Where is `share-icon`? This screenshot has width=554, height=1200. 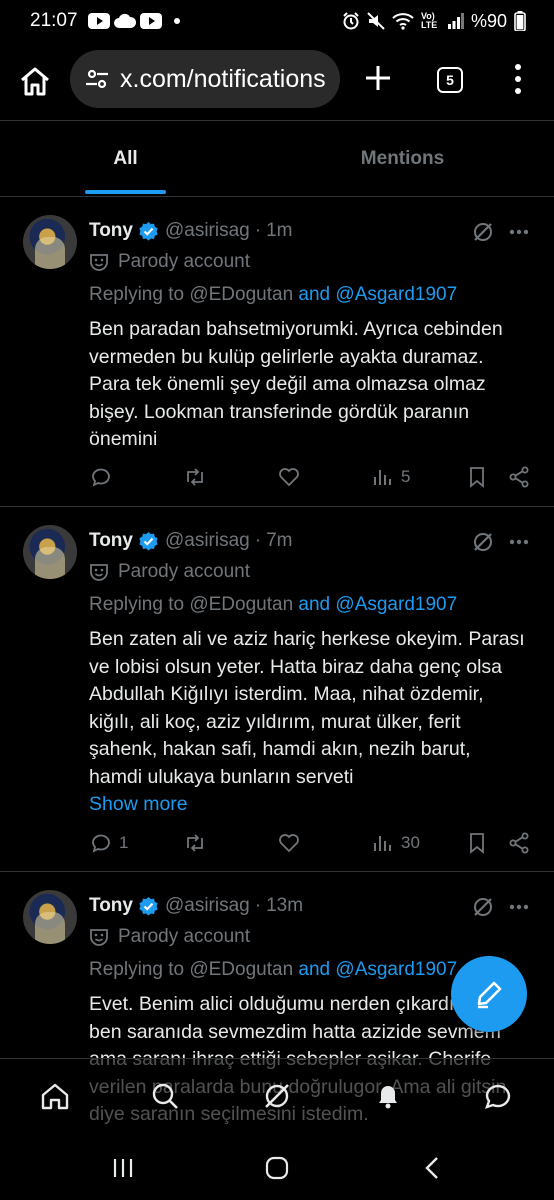 share-icon is located at coordinates (519, 843).